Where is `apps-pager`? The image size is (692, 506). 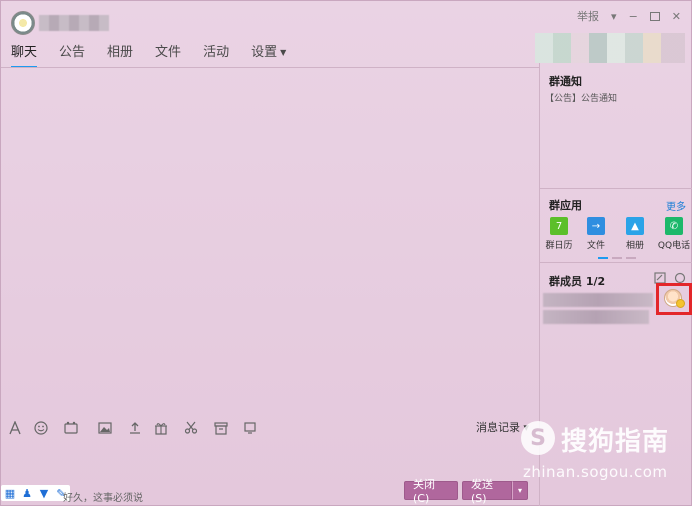
apps-pager is located at coordinates (617, 258).